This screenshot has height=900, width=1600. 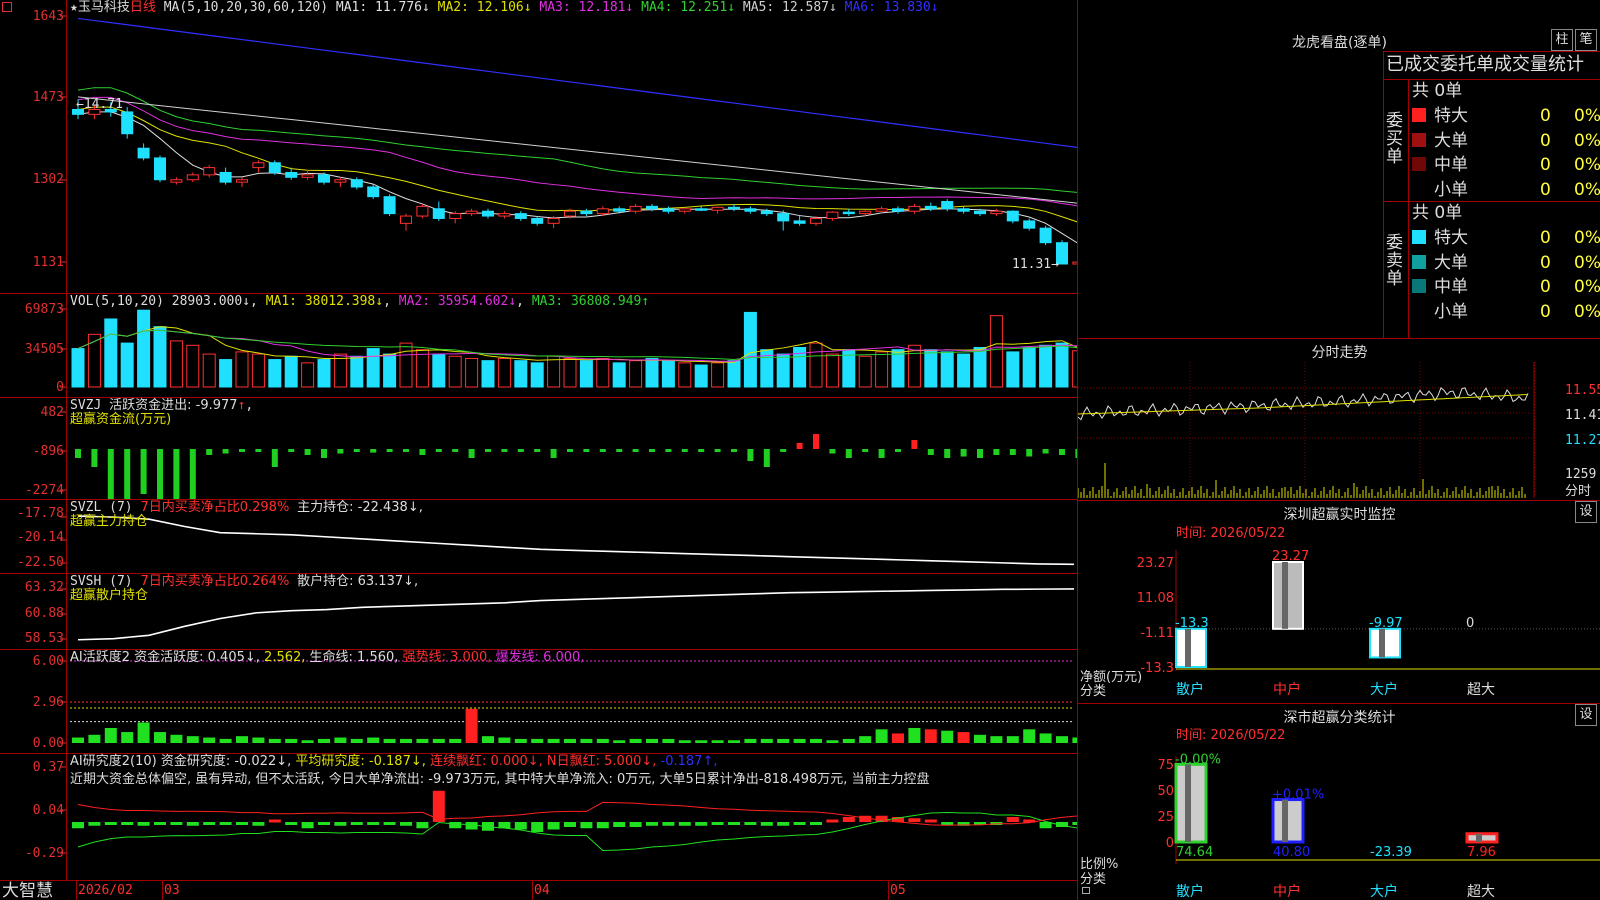 I want to click on date-tick: 05, so click(x=898, y=890).